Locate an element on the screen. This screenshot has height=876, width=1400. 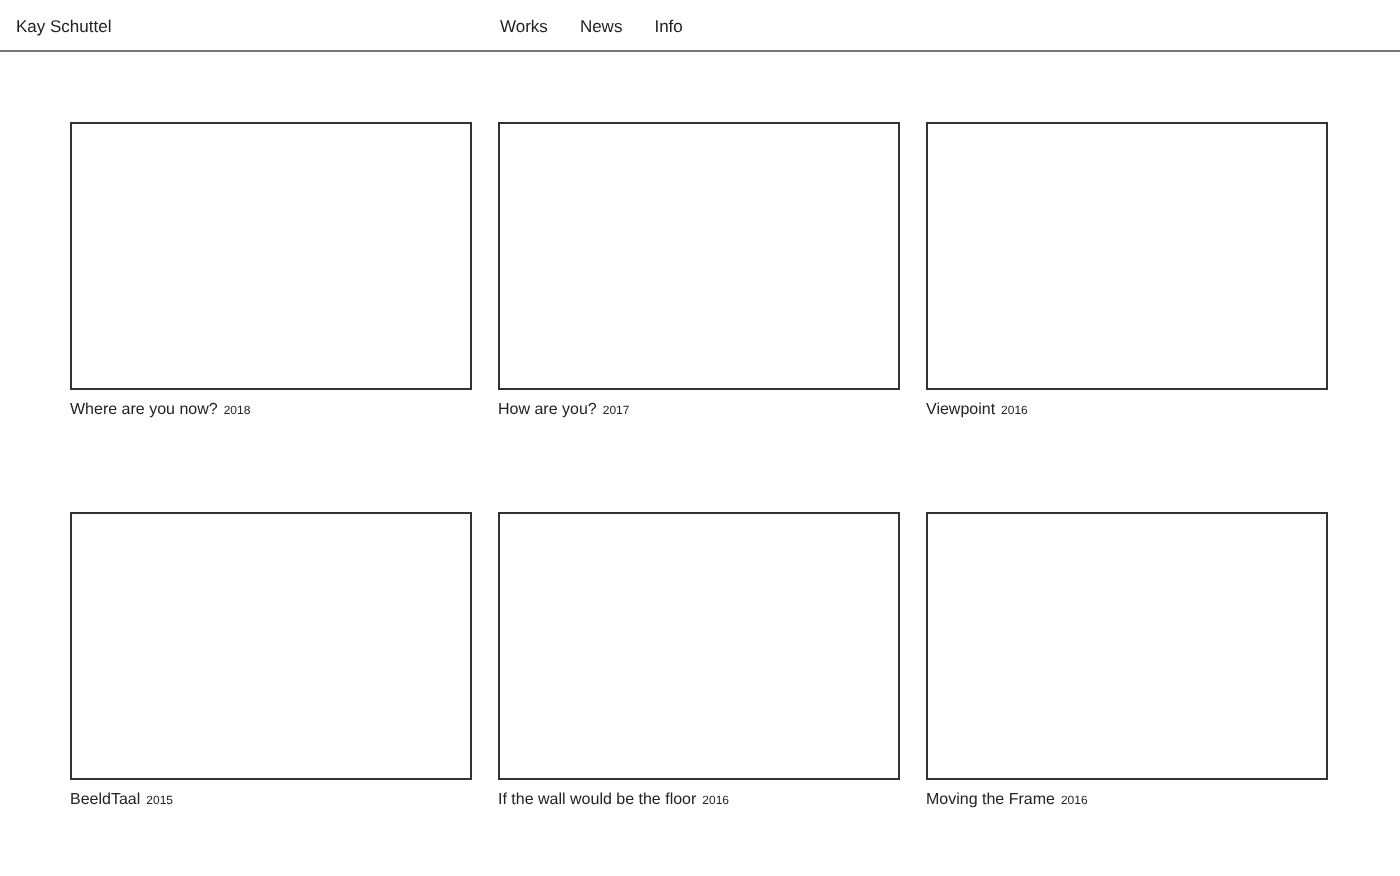
nav-link: Info is located at coordinates (668, 25).